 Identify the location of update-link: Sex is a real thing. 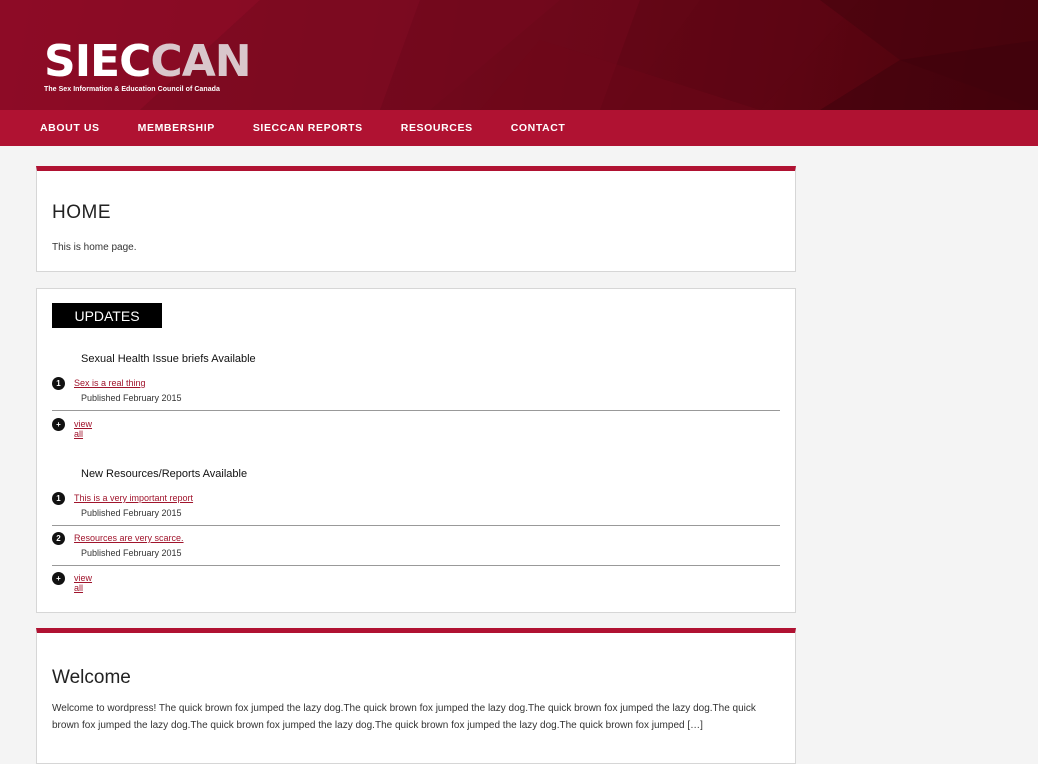
(110, 383).